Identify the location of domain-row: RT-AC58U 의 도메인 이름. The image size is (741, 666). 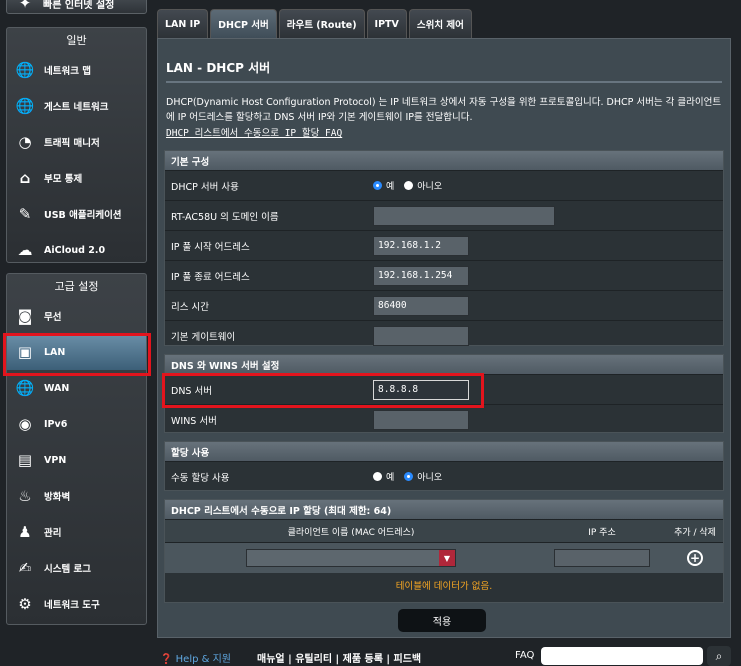
(444, 215).